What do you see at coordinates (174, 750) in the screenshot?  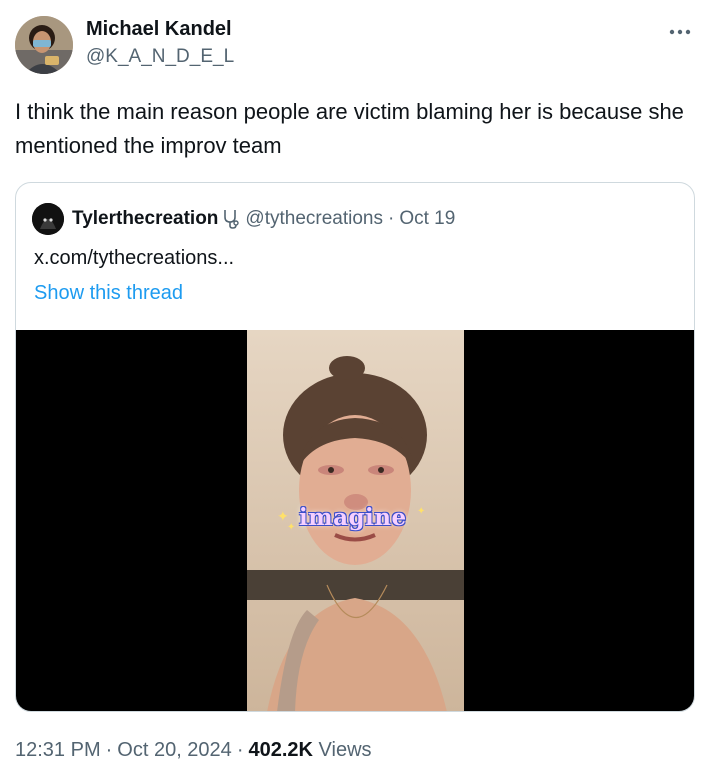 I see `tweet-date: Oct 20, 2024` at bounding box center [174, 750].